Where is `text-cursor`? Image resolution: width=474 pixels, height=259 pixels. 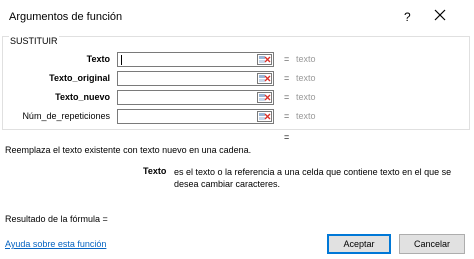
text-cursor is located at coordinates (121, 60).